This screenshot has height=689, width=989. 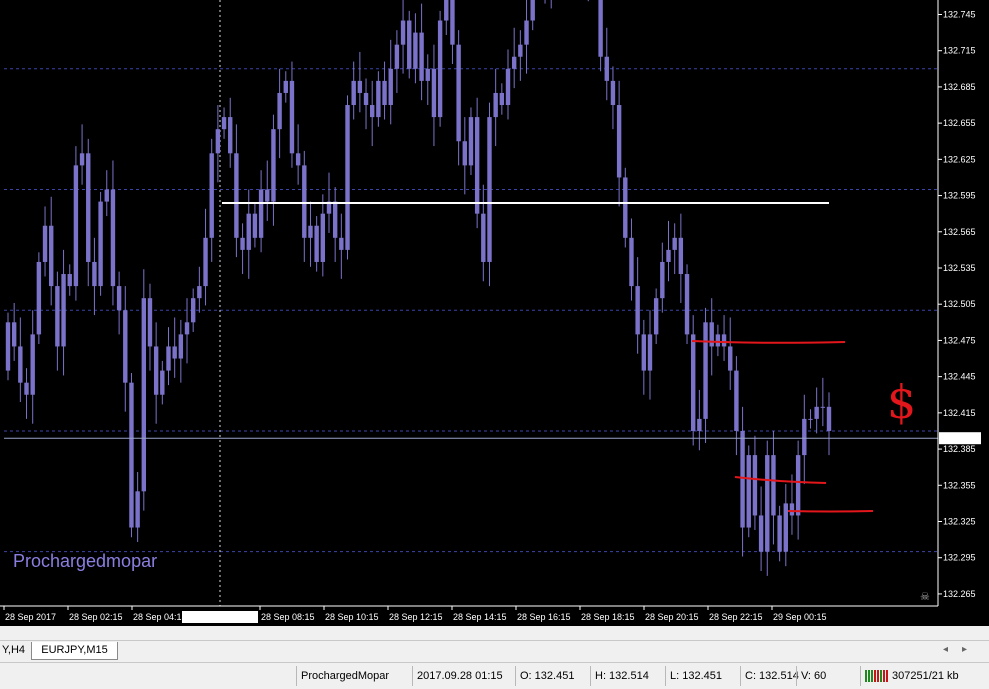 I want to click on price-tick-label: 132.655, so click(x=959, y=123).